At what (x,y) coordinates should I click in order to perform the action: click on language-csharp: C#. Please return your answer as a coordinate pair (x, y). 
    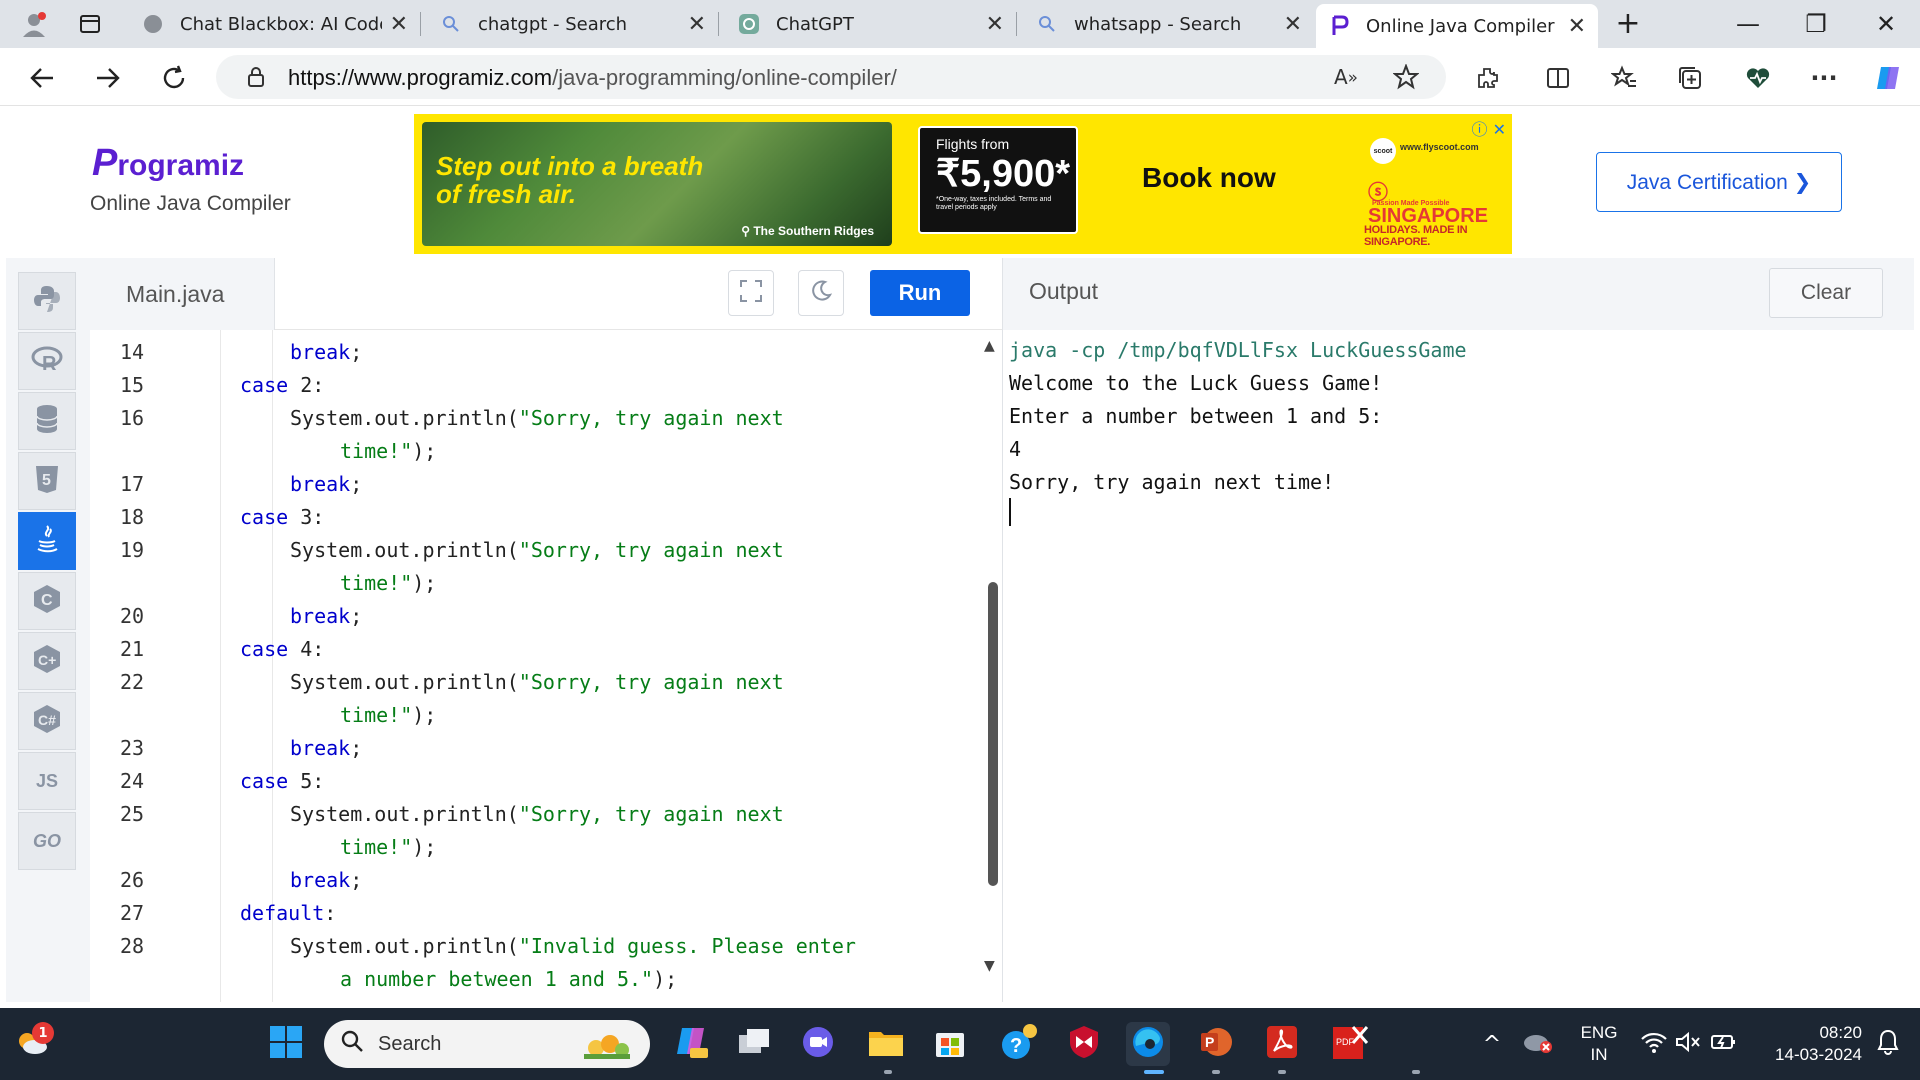
    Looking at the image, I should click on (47, 721).